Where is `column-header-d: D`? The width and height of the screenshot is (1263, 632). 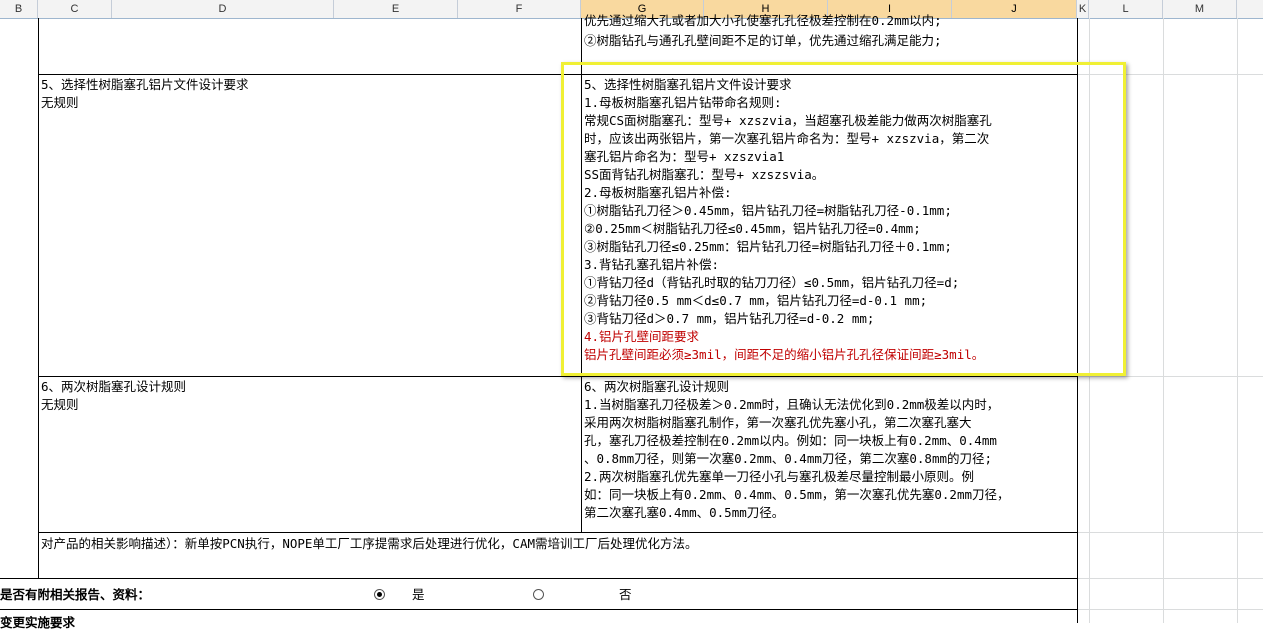 column-header-d: D is located at coordinates (223, 9).